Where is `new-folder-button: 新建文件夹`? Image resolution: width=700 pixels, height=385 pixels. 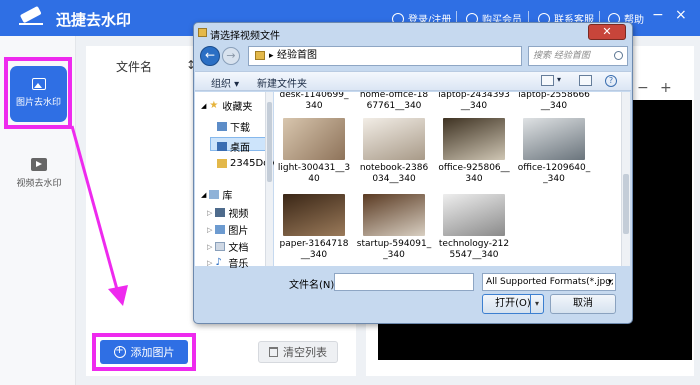
new-folder-button: 新建文件夹 is located at coordinates (282, 82).